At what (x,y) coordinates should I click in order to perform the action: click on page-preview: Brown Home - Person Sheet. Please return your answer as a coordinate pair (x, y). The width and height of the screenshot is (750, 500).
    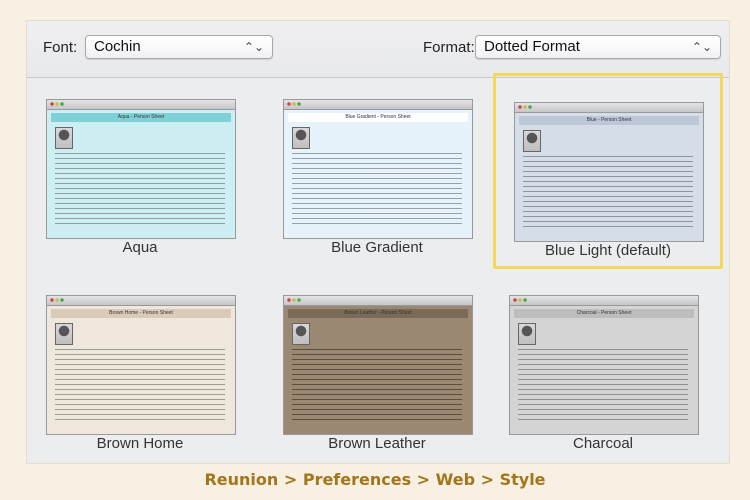
    Looking at the image, I should click on (141, 369).